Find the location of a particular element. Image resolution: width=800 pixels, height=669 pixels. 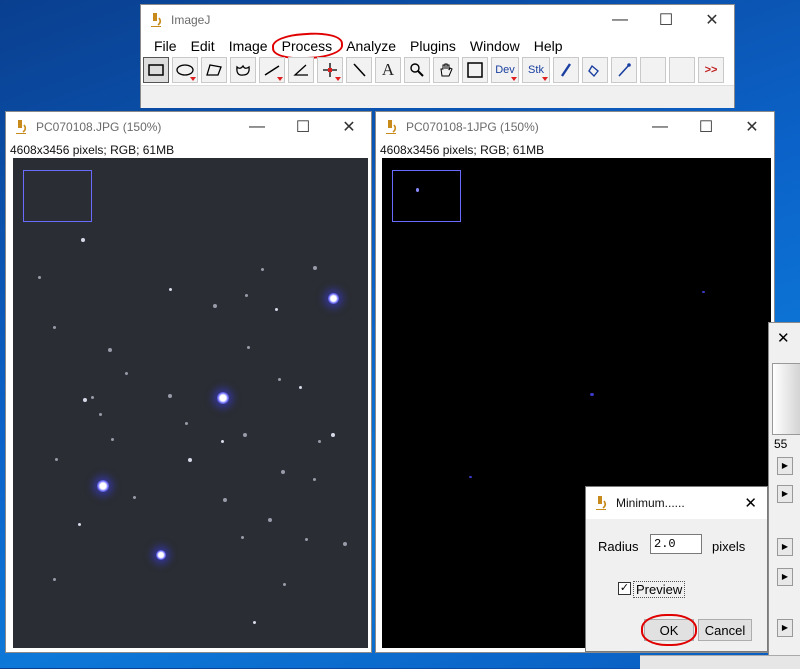

dev-label: Dev is located at coordinates (505, 70).